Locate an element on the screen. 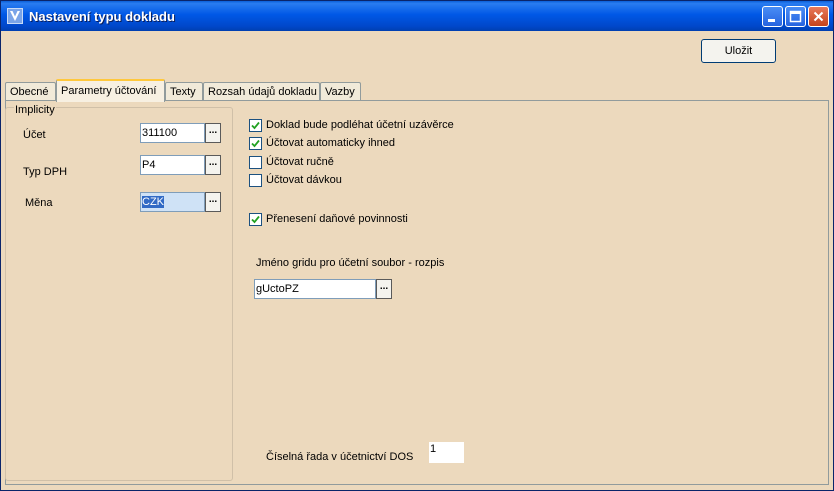 This screenshot has width=834, height=491. ucet-label: Účet is located at coordinates (34, 135).